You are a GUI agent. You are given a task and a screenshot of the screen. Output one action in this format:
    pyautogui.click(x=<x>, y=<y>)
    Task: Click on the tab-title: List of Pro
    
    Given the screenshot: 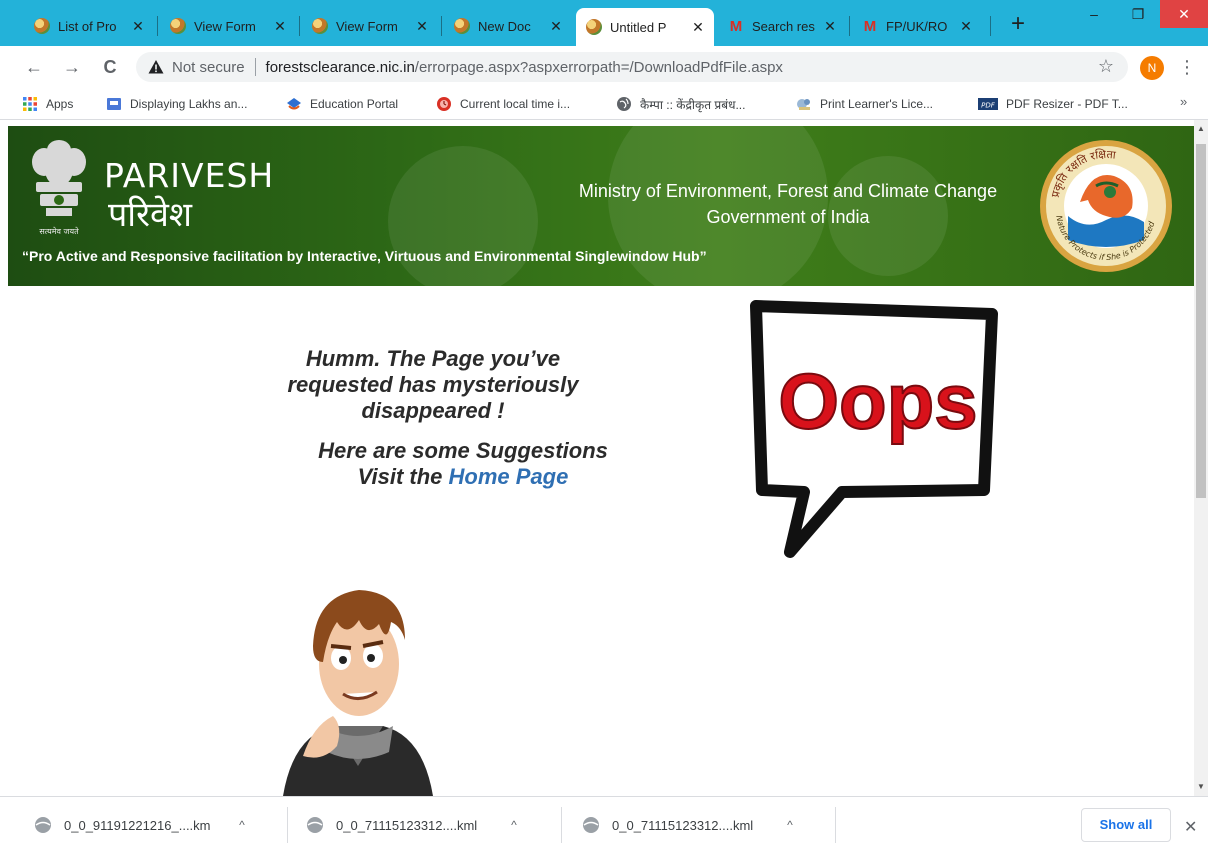 What is the action you would take?
    pyautogui.click(x=87, y=26)
    